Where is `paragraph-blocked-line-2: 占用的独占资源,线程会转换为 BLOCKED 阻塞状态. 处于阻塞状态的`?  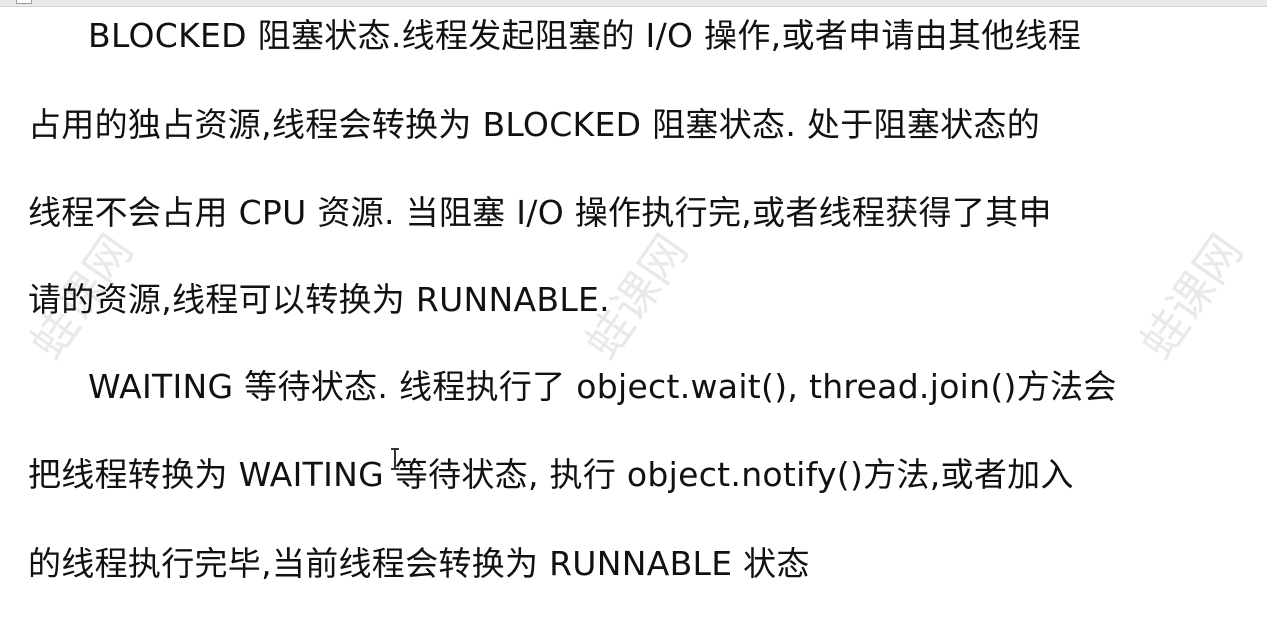 paragraph-blocked-line-2: 占用的独占资源,线程会转换为 BLOCKED 阻塞状态. 处于阻塞状态的 is located at coordinates (534, 124).